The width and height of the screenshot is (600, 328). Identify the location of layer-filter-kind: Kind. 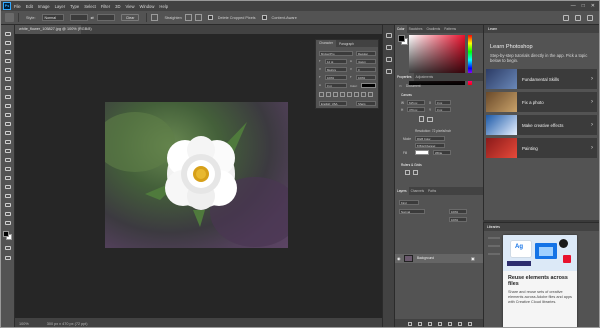
(409, 202).